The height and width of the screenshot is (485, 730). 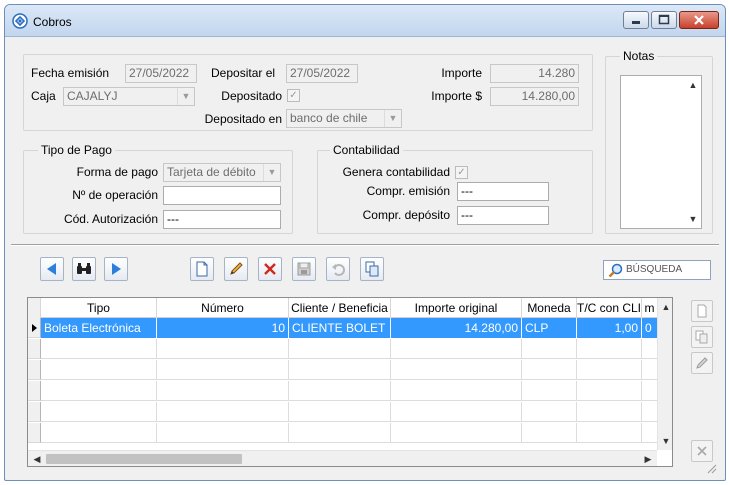 What do you see at coordinates (609, 308) in the screenshot?
I see `column-header-tc: T/C con CLI` at bounding box center [609, 308].